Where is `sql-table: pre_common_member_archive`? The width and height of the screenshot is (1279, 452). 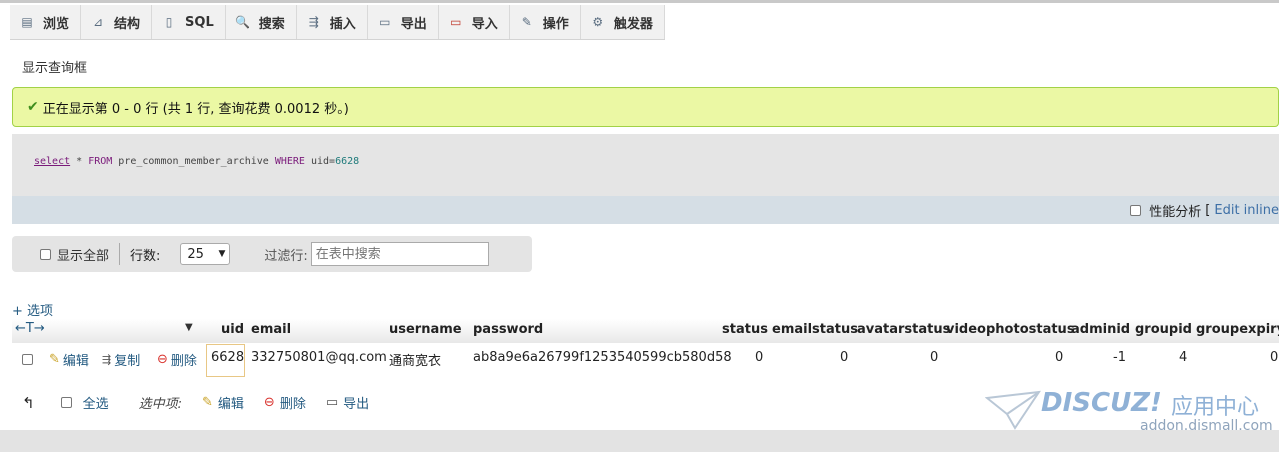
sql-table: pre_common_member_archive is located at coordinates (193, 161).